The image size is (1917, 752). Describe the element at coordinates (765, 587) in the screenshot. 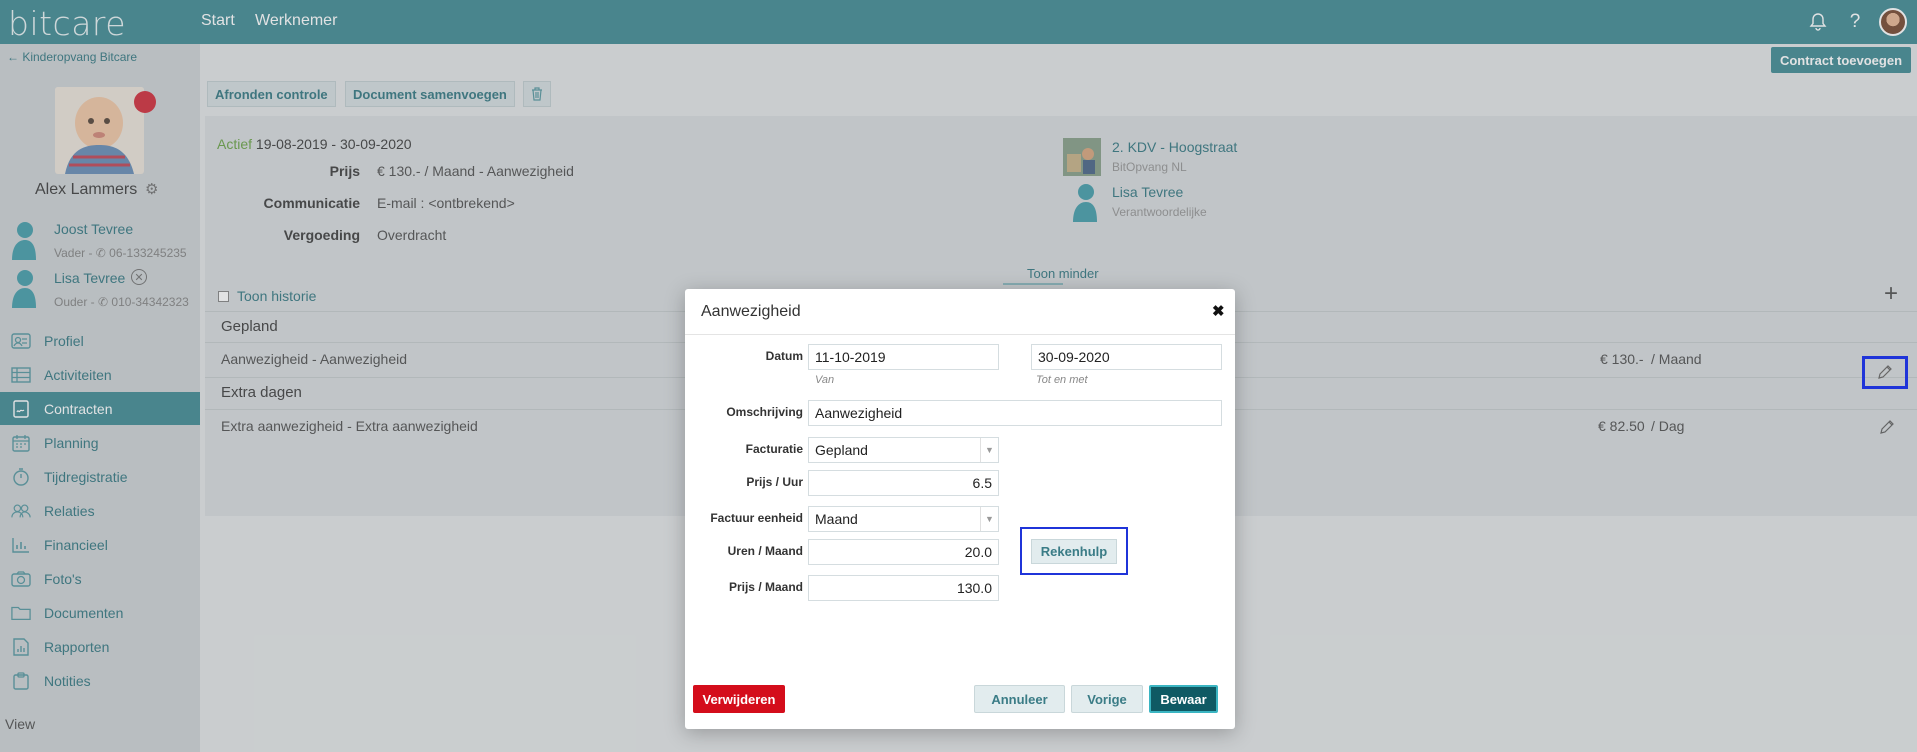

I see `prijs-maand-label: Prijs / Maand` at that location.